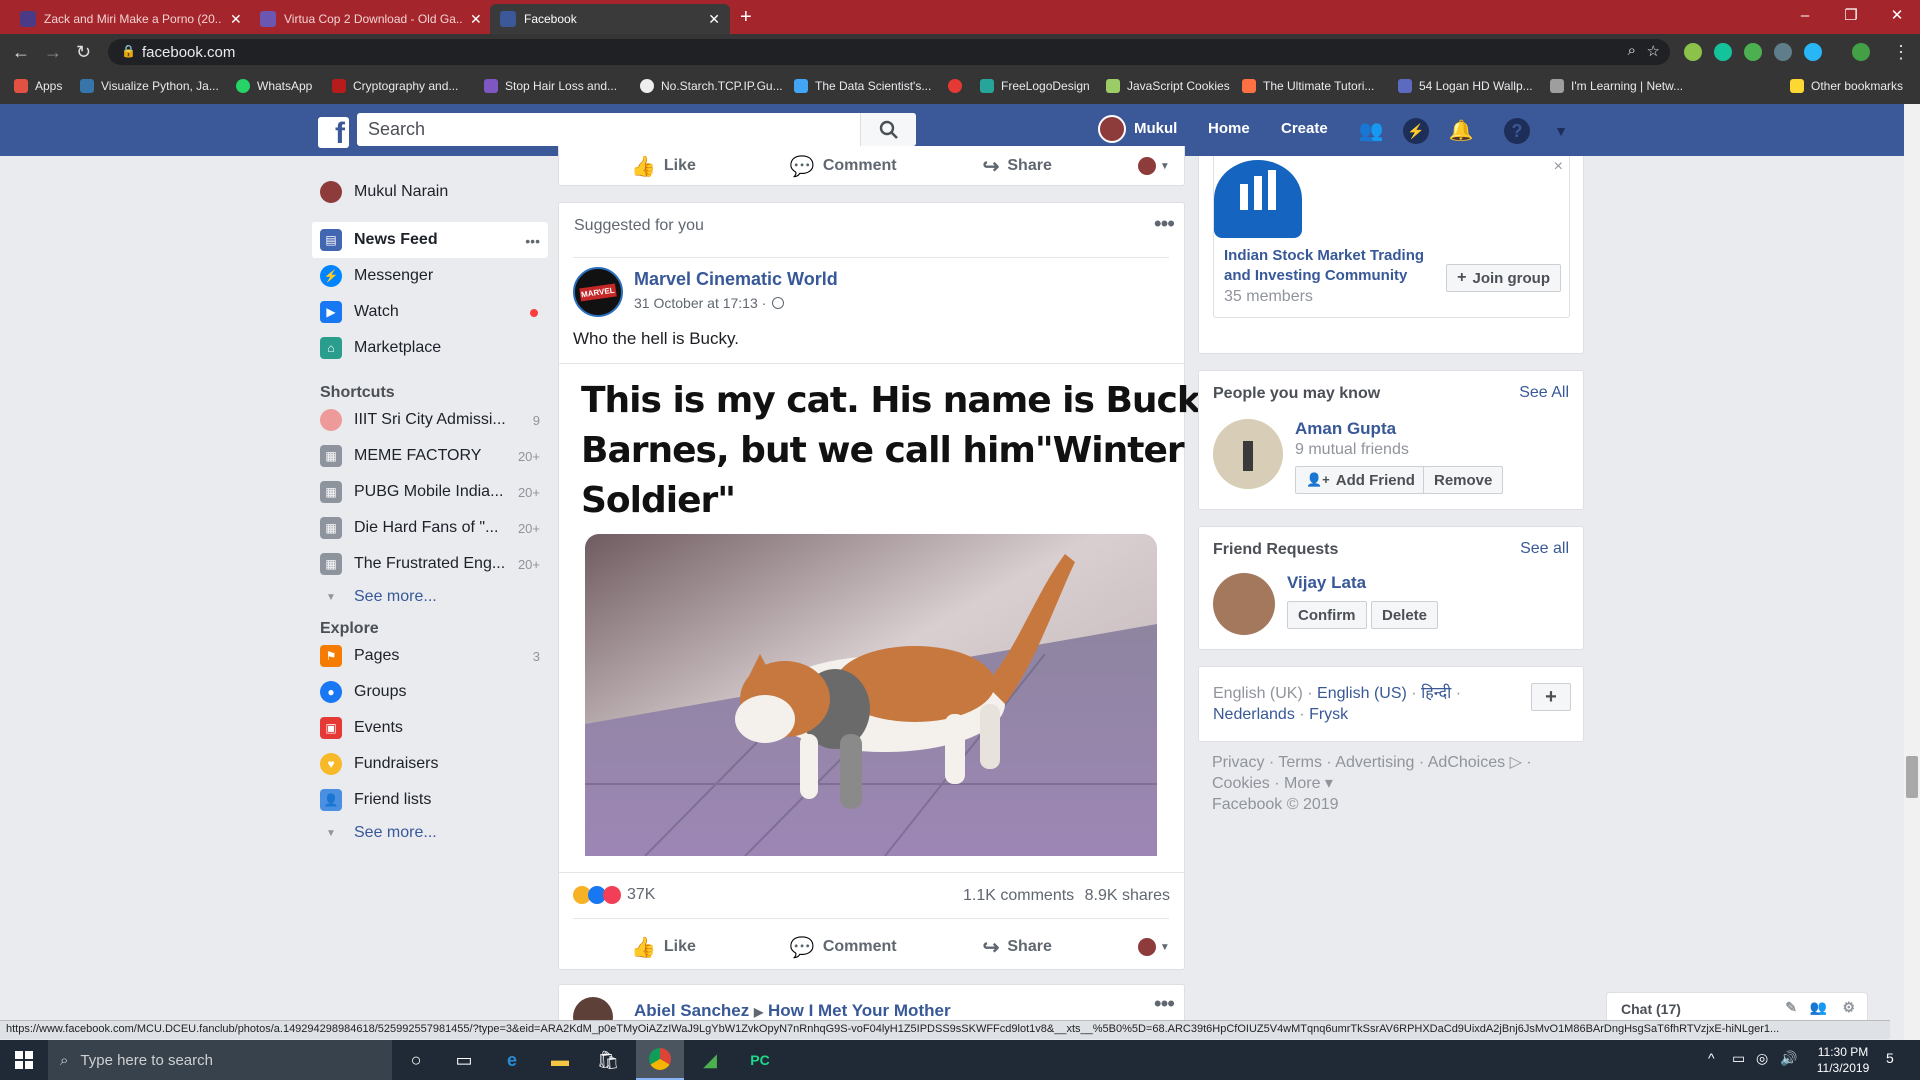 The image size is (1920, 1080). What do you see at coordinates (1851, 15) in the screenshot?
I see `restore-icon: ❐` at bounding box center [1851, 15].